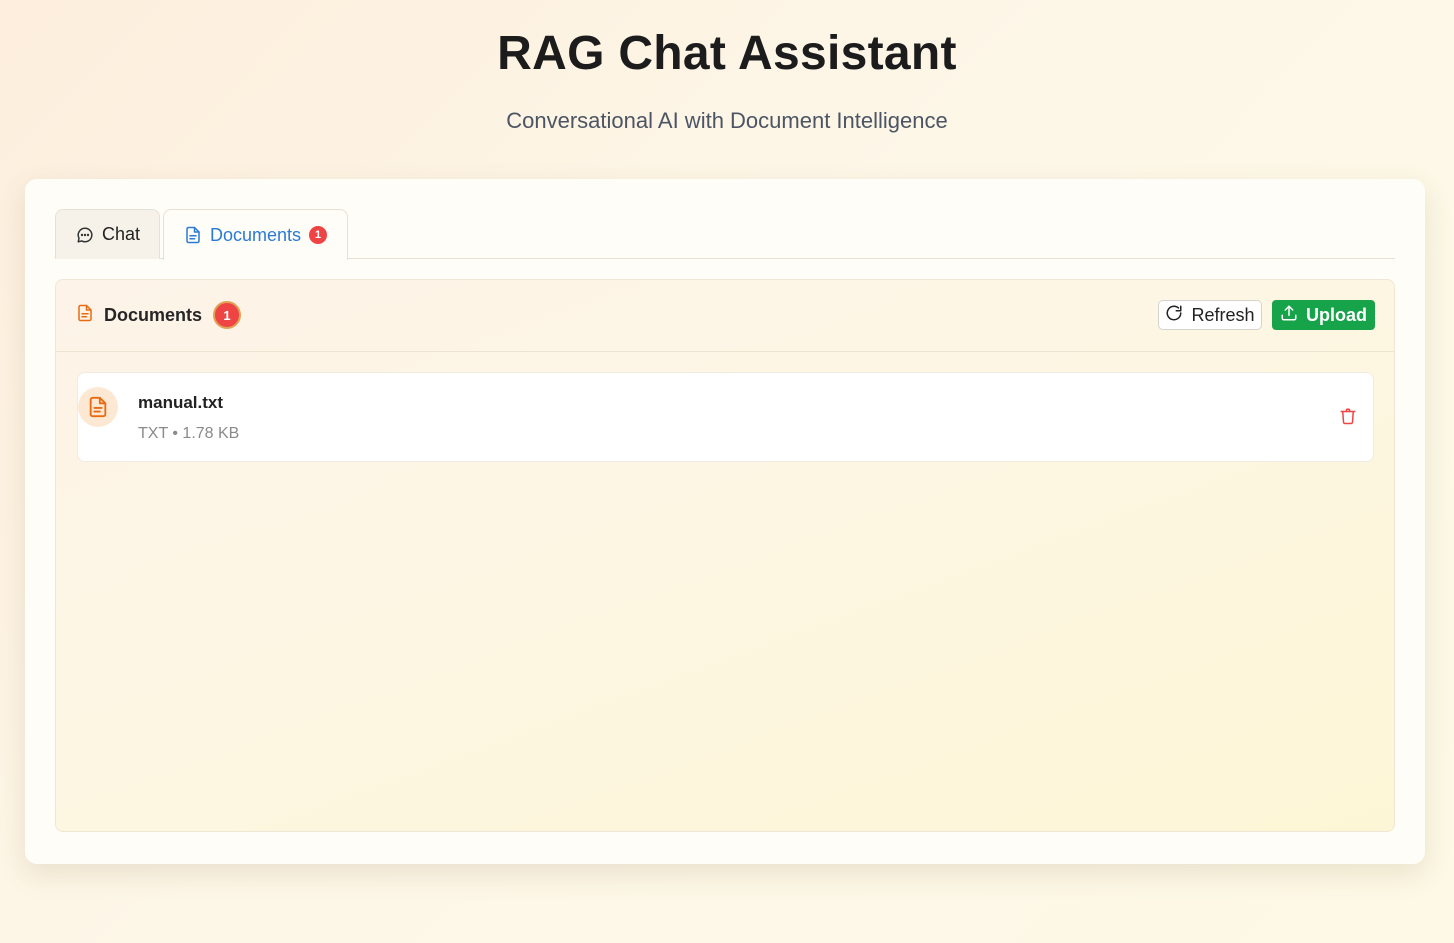  I want to click on trash-icon, so click(1348, 418).